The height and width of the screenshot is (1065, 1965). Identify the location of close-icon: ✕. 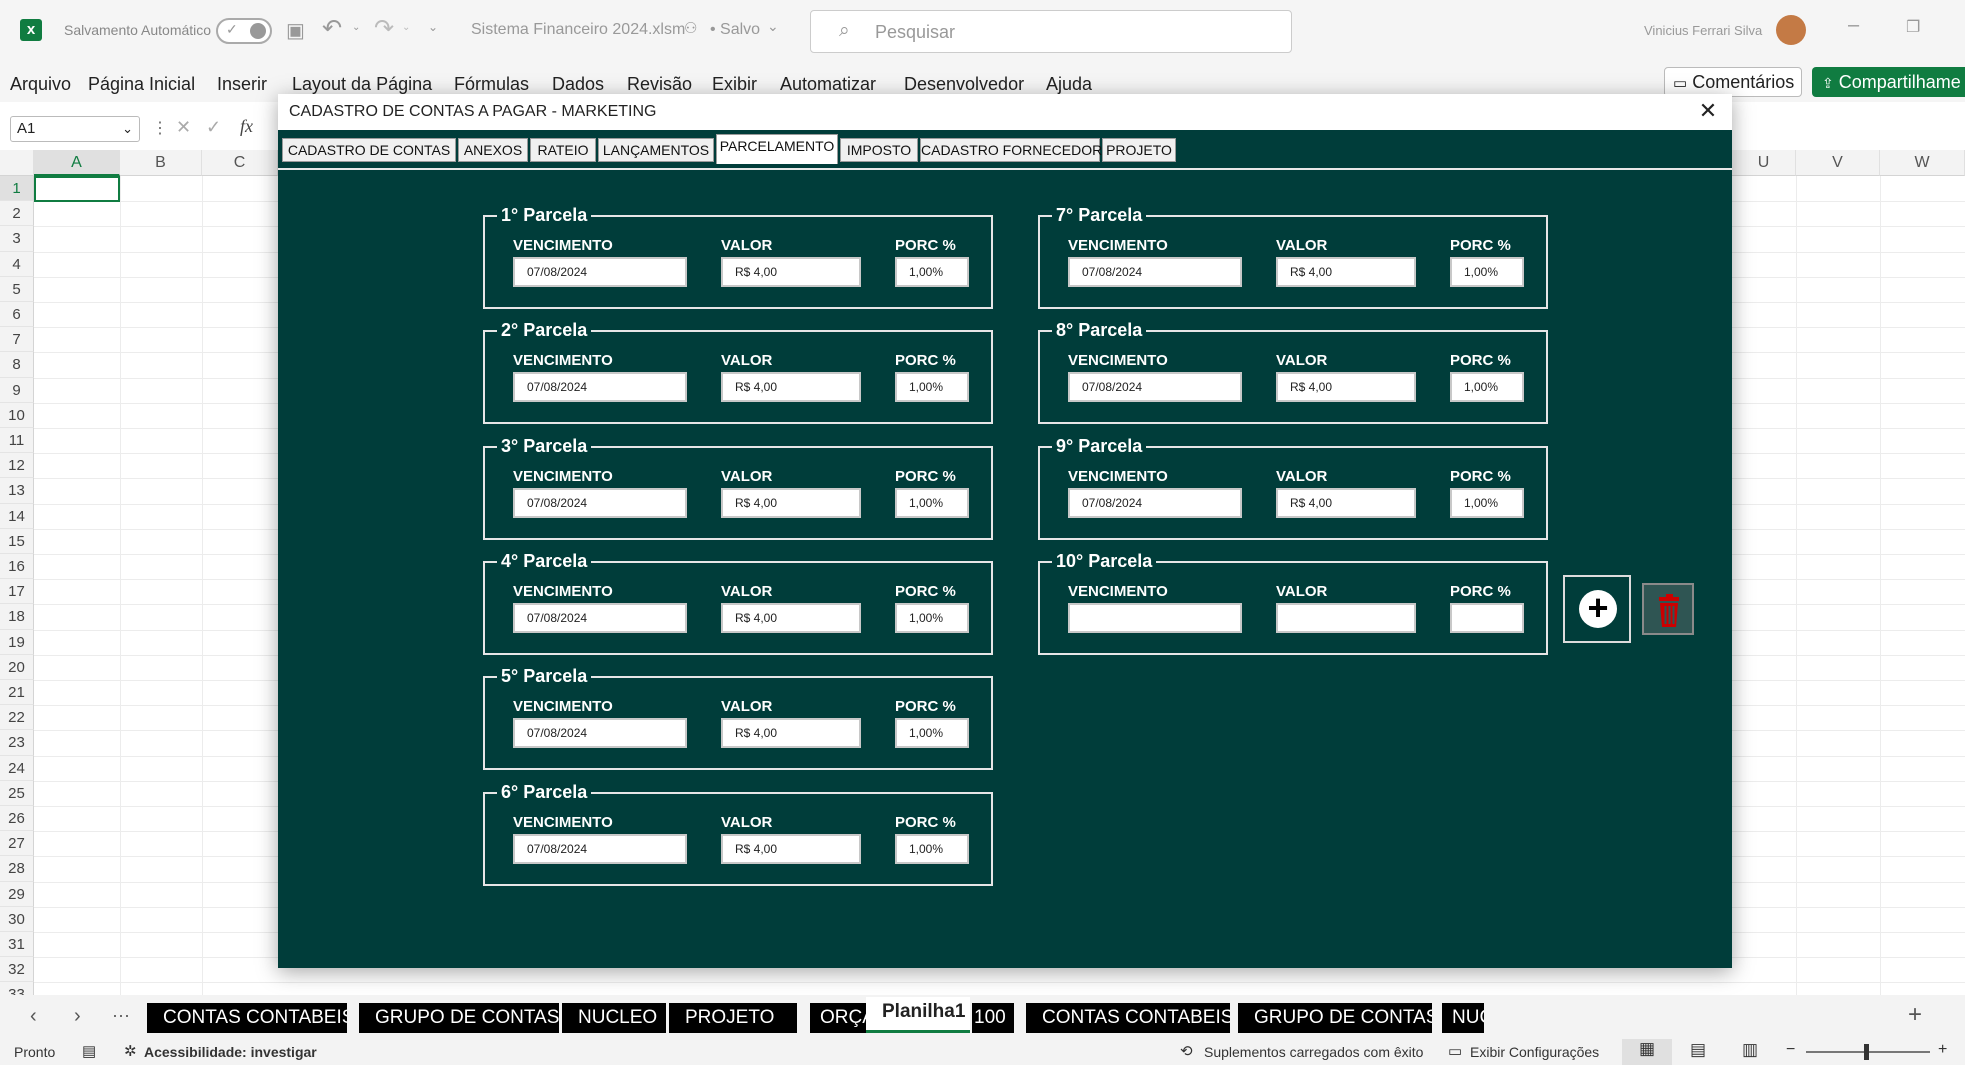
(1708, 112).